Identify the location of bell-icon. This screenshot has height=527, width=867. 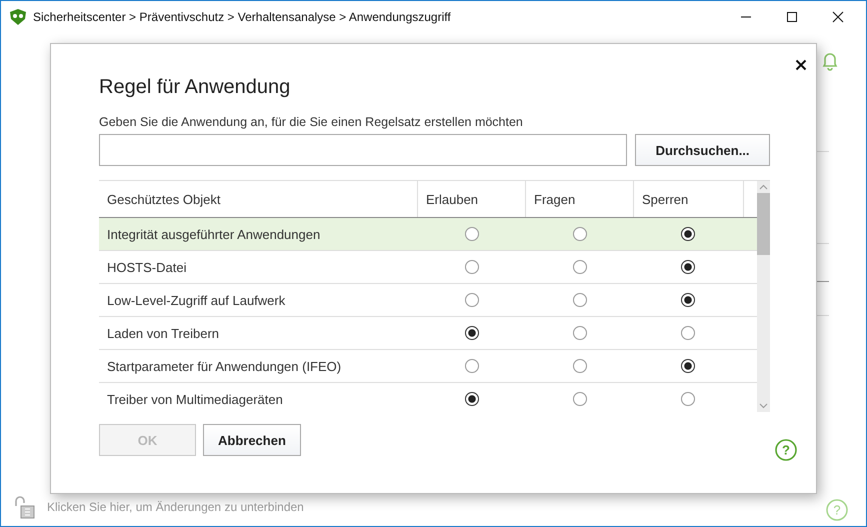
(830, 61).